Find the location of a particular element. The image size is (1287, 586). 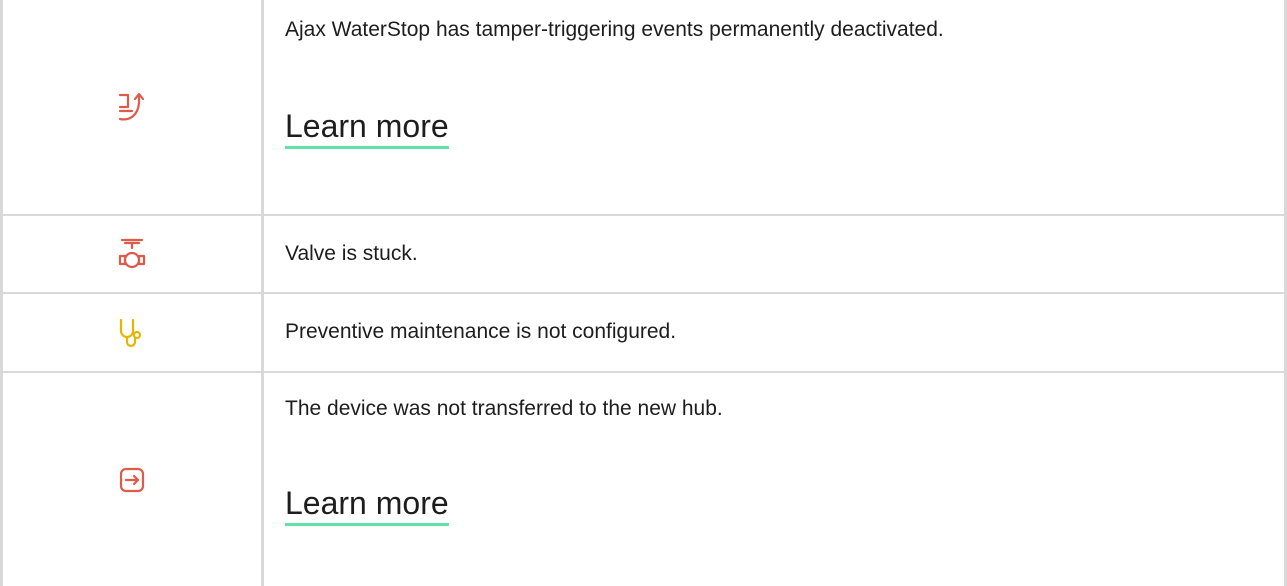

tamper-pipe-icon is located at coordinates (132, 107).